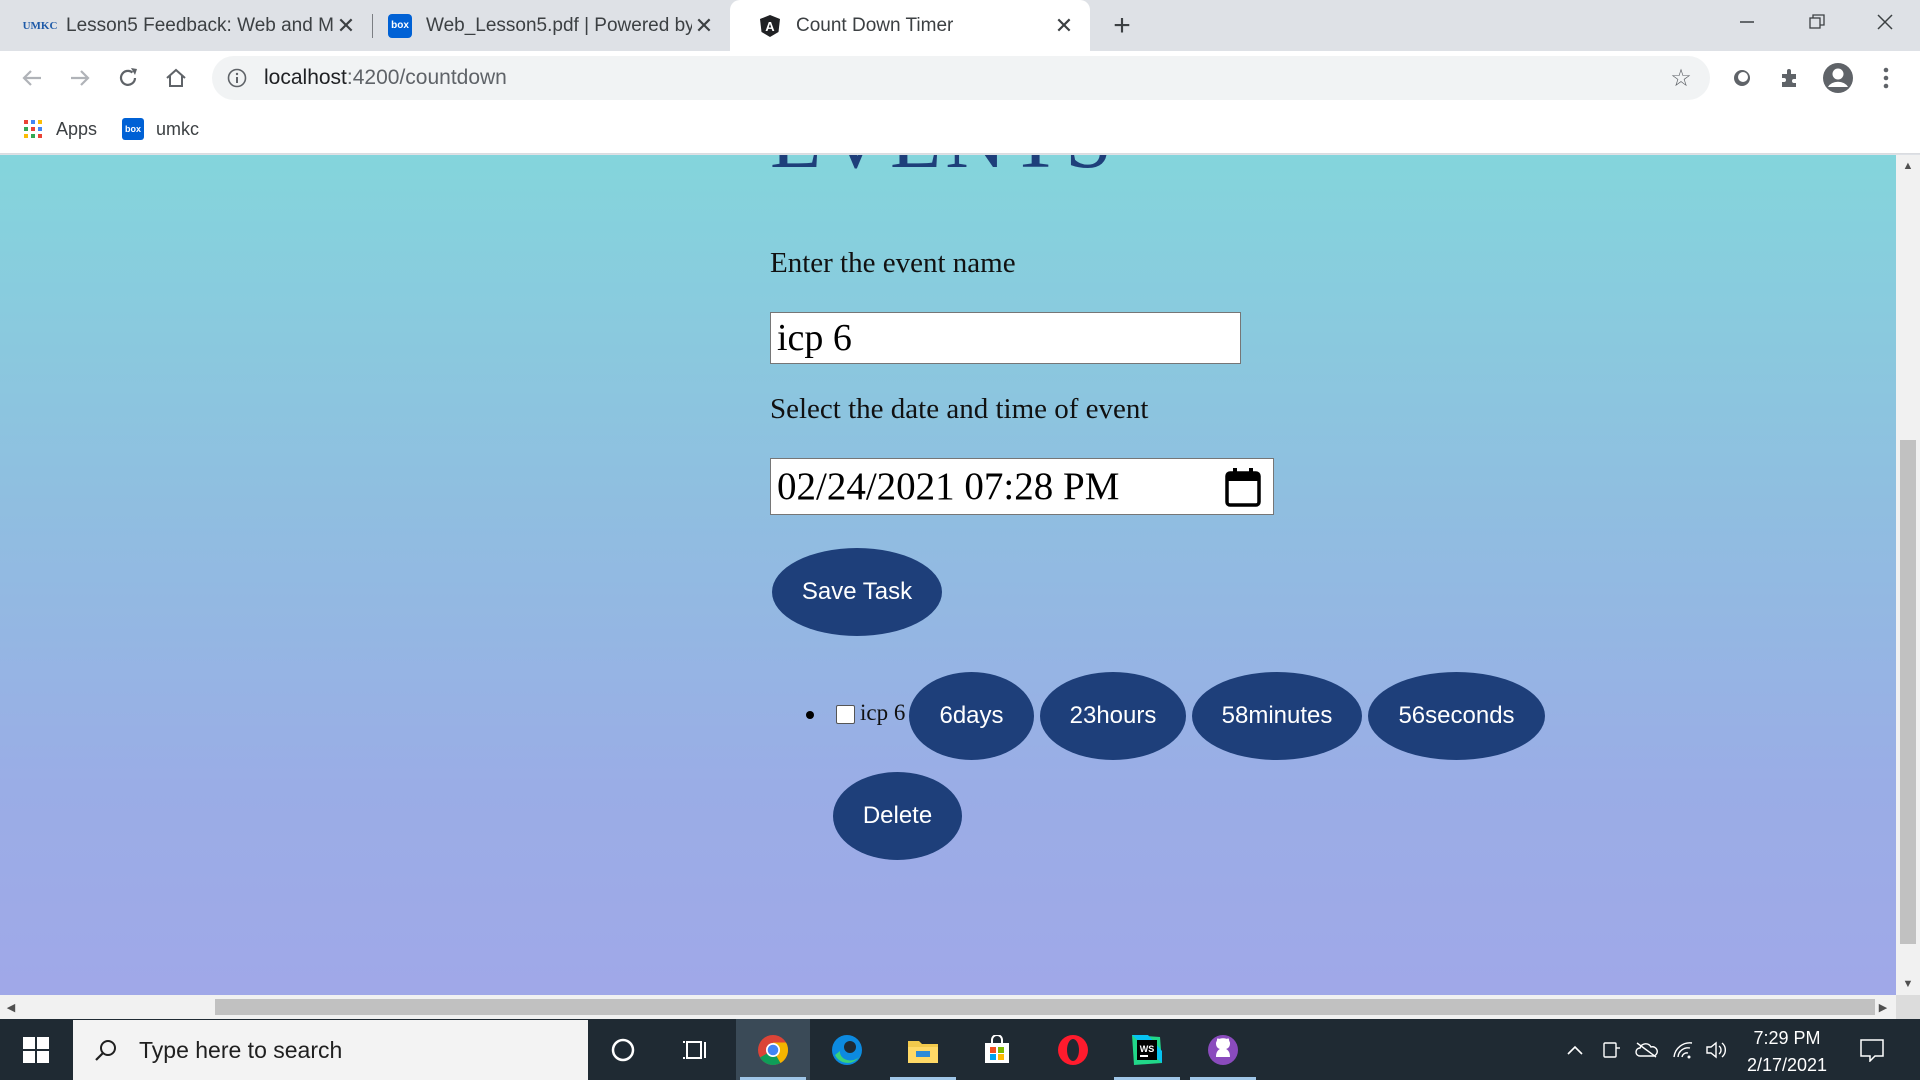 The height and width of the screenshot is (1080, 1920). I want to click on extension-opera-icon, so click(1742, 78).